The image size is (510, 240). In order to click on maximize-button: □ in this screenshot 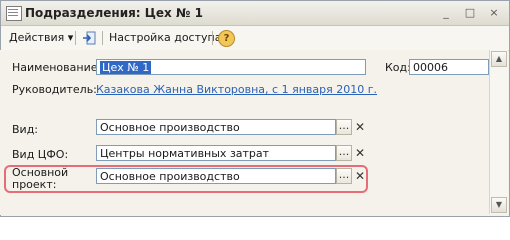, I will do `click(470, 13)`.